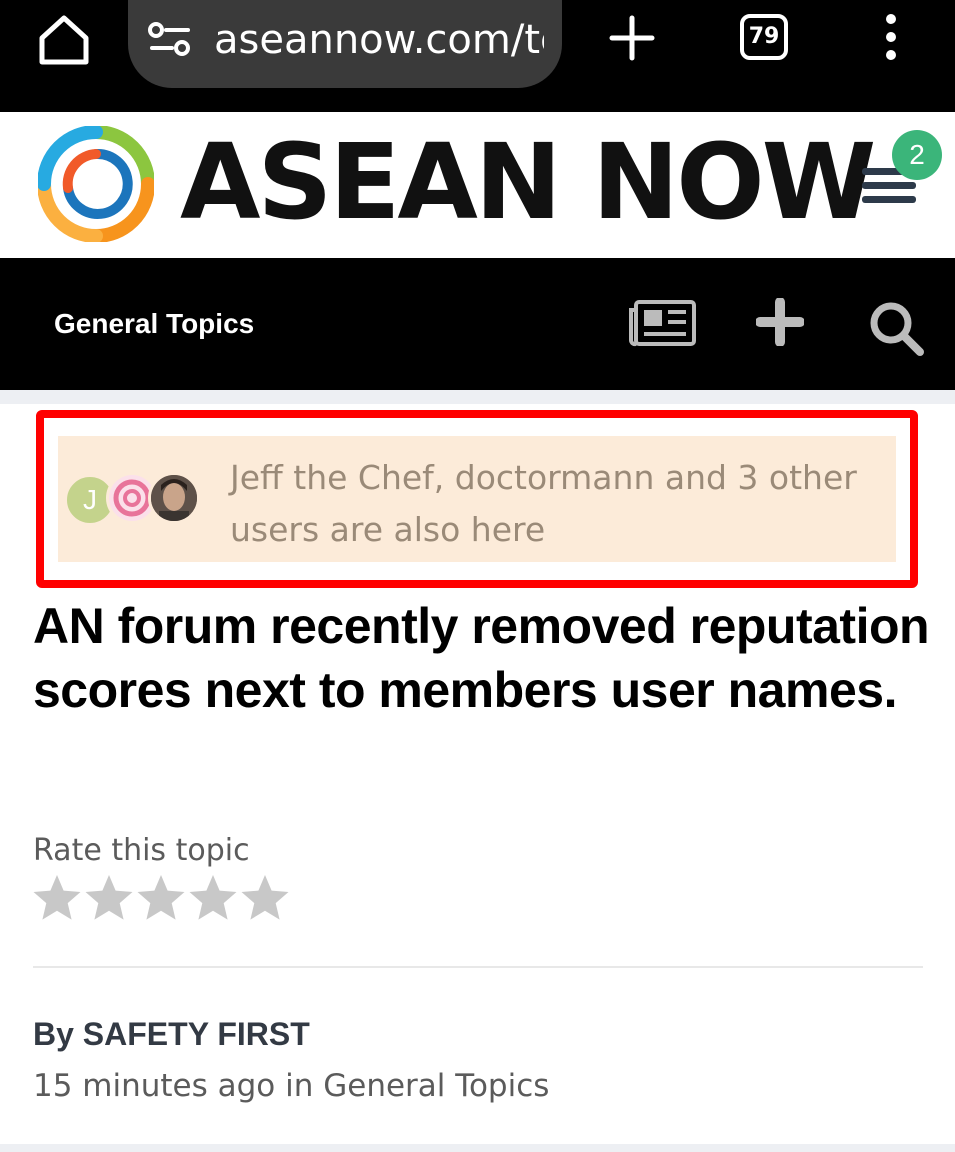 The image size is (955, 1152). What do you see at coordinates (477, 324) in the screenshot?
I see `section-nav: General Topics` at bounding box center [477, 324].